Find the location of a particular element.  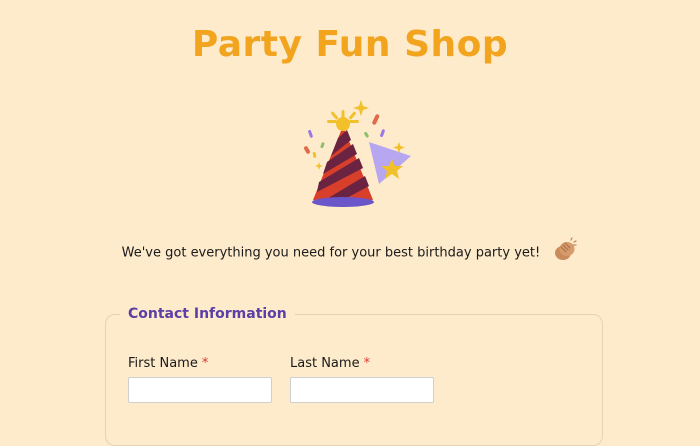

last-name-input is located at coordinates (362, 390).